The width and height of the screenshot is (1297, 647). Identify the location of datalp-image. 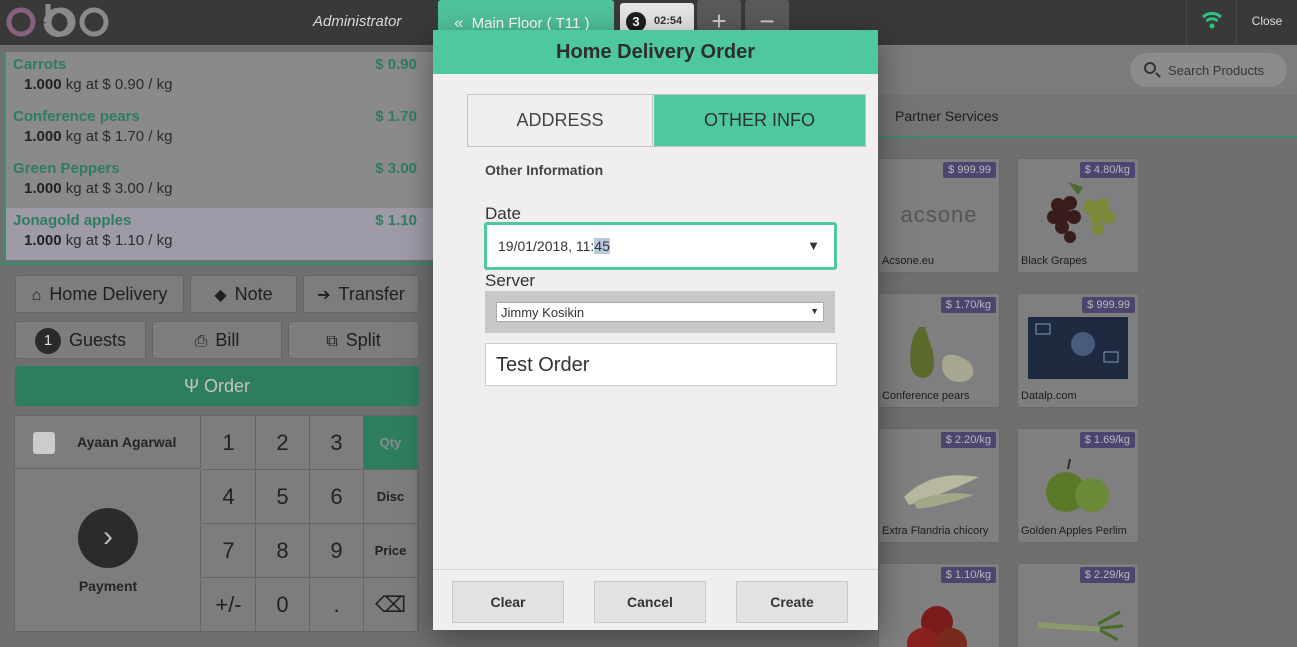
(1078, 348).